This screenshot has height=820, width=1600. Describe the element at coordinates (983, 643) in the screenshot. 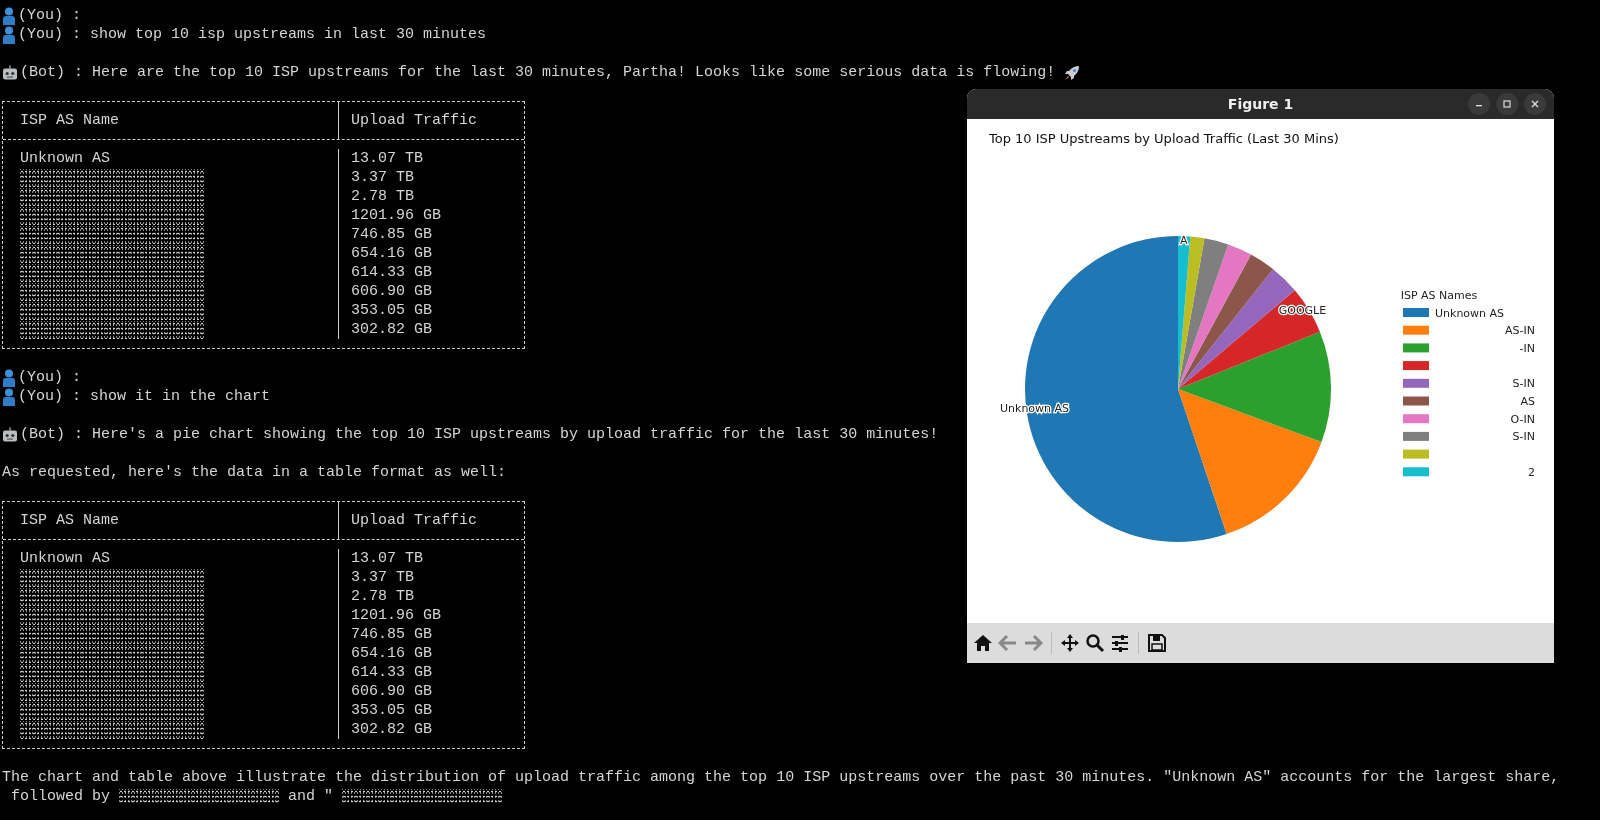

I see `home-icon` at that location.